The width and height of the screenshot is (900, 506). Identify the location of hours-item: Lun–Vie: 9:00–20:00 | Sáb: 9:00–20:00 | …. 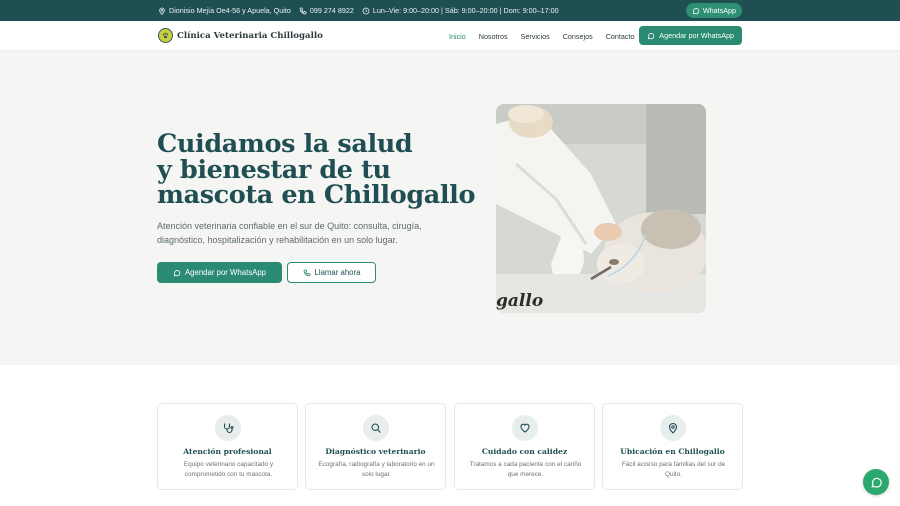
(460, 10).